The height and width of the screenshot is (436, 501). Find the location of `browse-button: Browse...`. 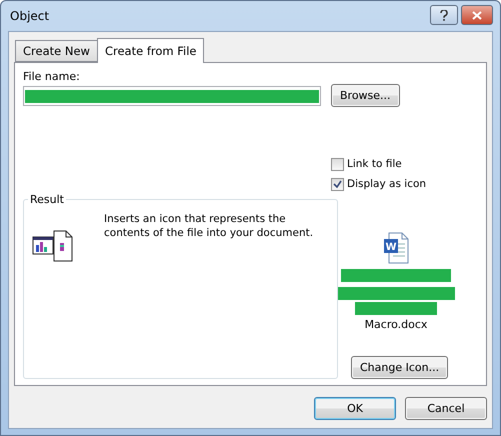

browse-button: Browse... is located at coordinates (365, 95).